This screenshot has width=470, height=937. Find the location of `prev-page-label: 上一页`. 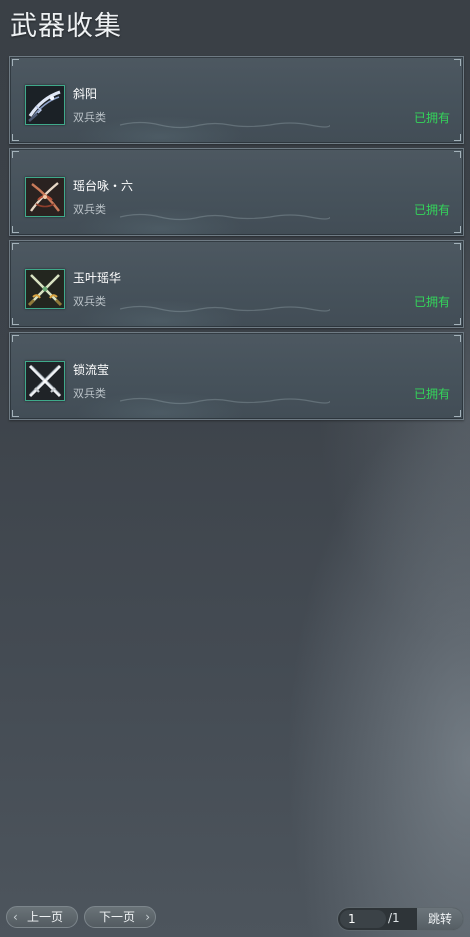

prev-page-label: 上一页 is located at coordinates (44, 917).